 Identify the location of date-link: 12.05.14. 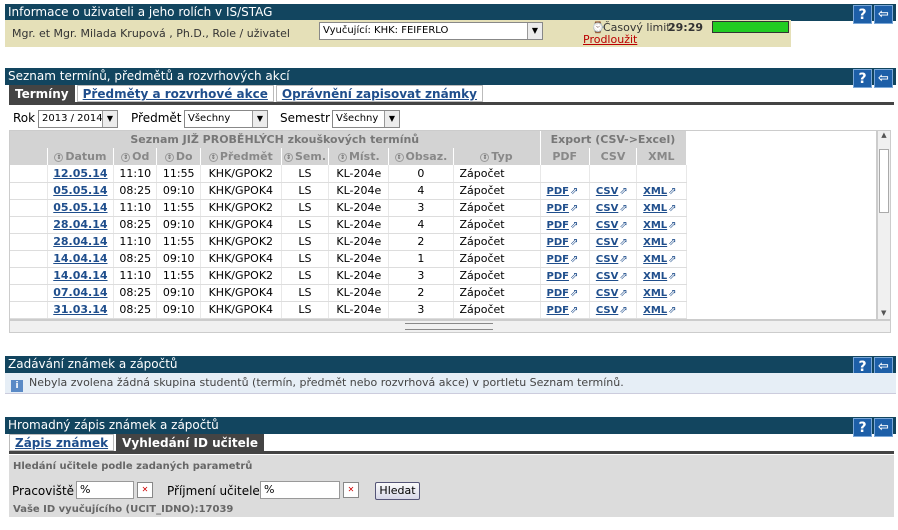
(80, 173).